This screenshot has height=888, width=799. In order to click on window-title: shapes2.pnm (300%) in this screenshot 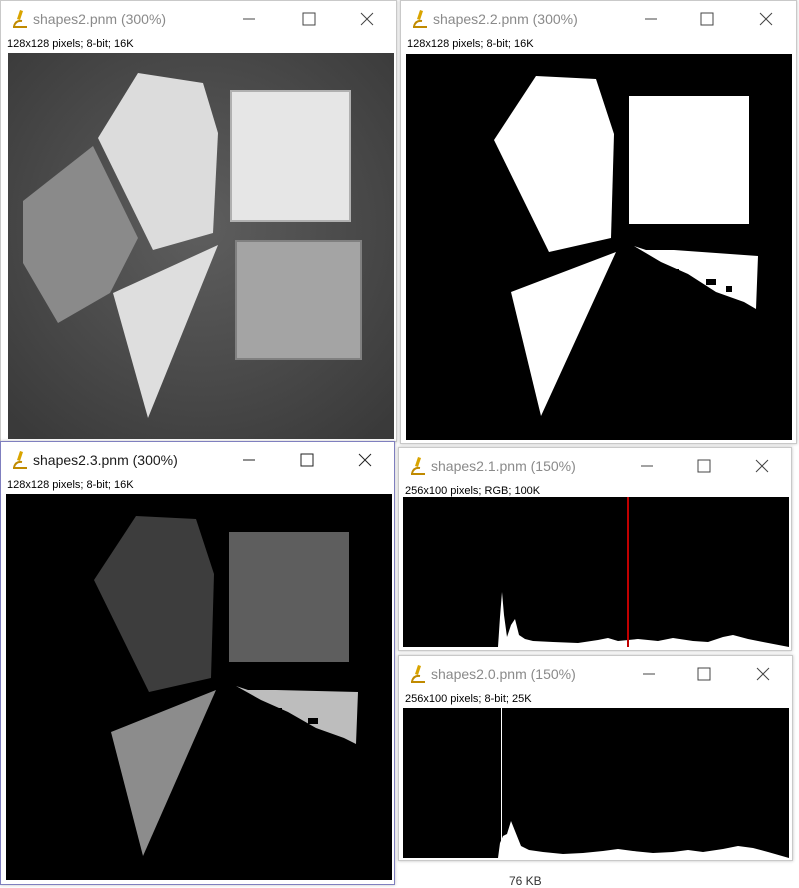, I will do `click(100, 19)`.